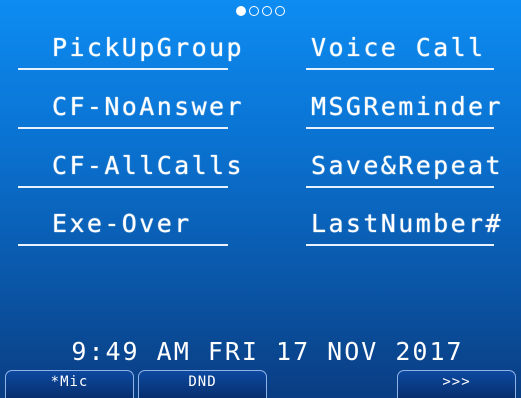 The height and width of the screenshot is (398, 521). I want to click on function-key-bar: *Mic DND >>>, so click(260, 384).